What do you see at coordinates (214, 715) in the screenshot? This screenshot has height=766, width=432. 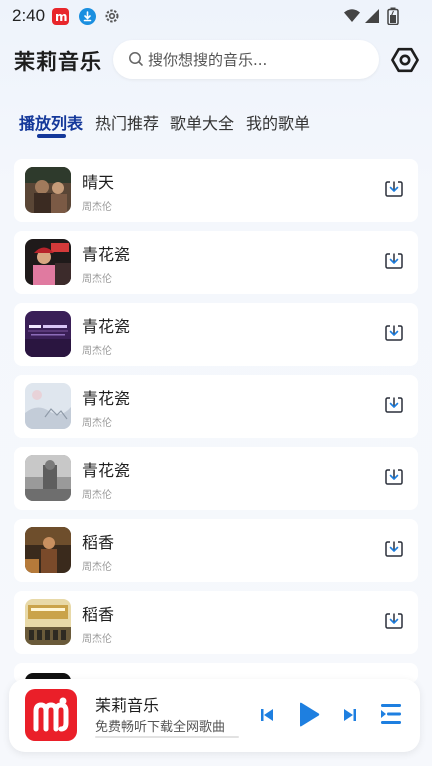 I see `mini-player: 茉莉音乐 免费畅听下载全网歌曲` at bounding box center [214, 715].